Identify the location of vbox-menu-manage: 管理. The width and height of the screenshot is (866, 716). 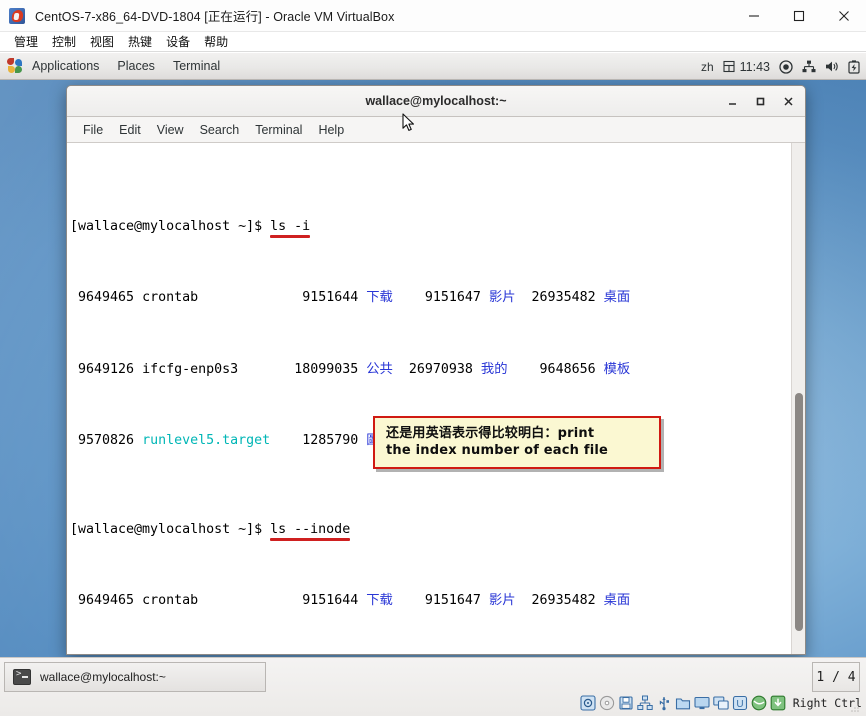
(26, 41).